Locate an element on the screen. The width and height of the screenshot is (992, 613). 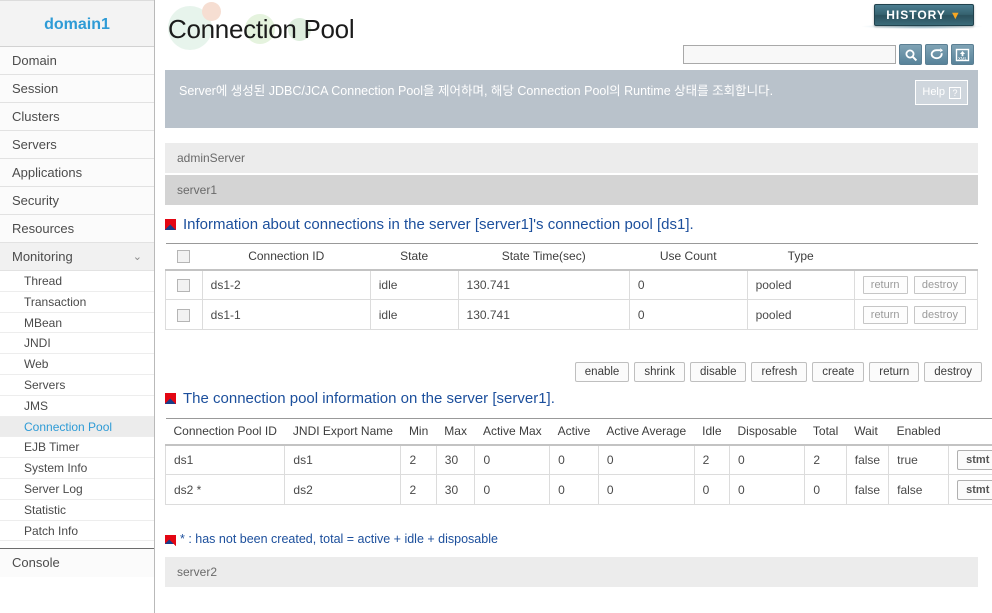
search-icon is located at coordinates (911, 55).